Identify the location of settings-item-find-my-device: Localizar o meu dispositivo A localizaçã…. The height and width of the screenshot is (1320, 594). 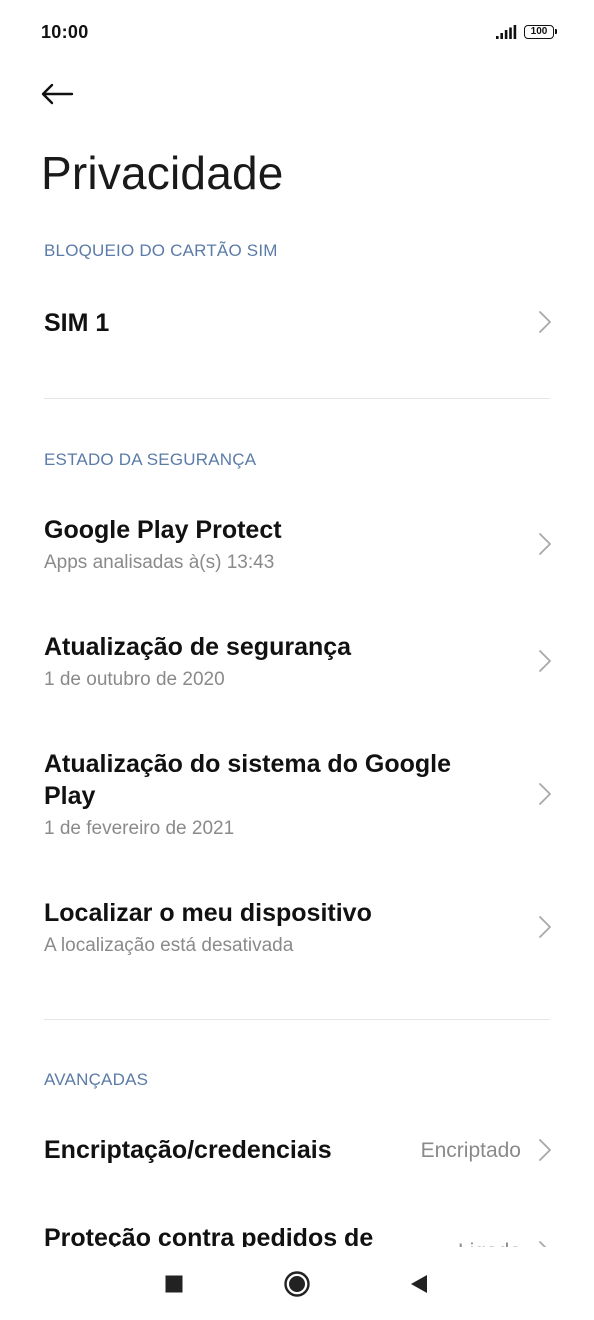
(297, 933).